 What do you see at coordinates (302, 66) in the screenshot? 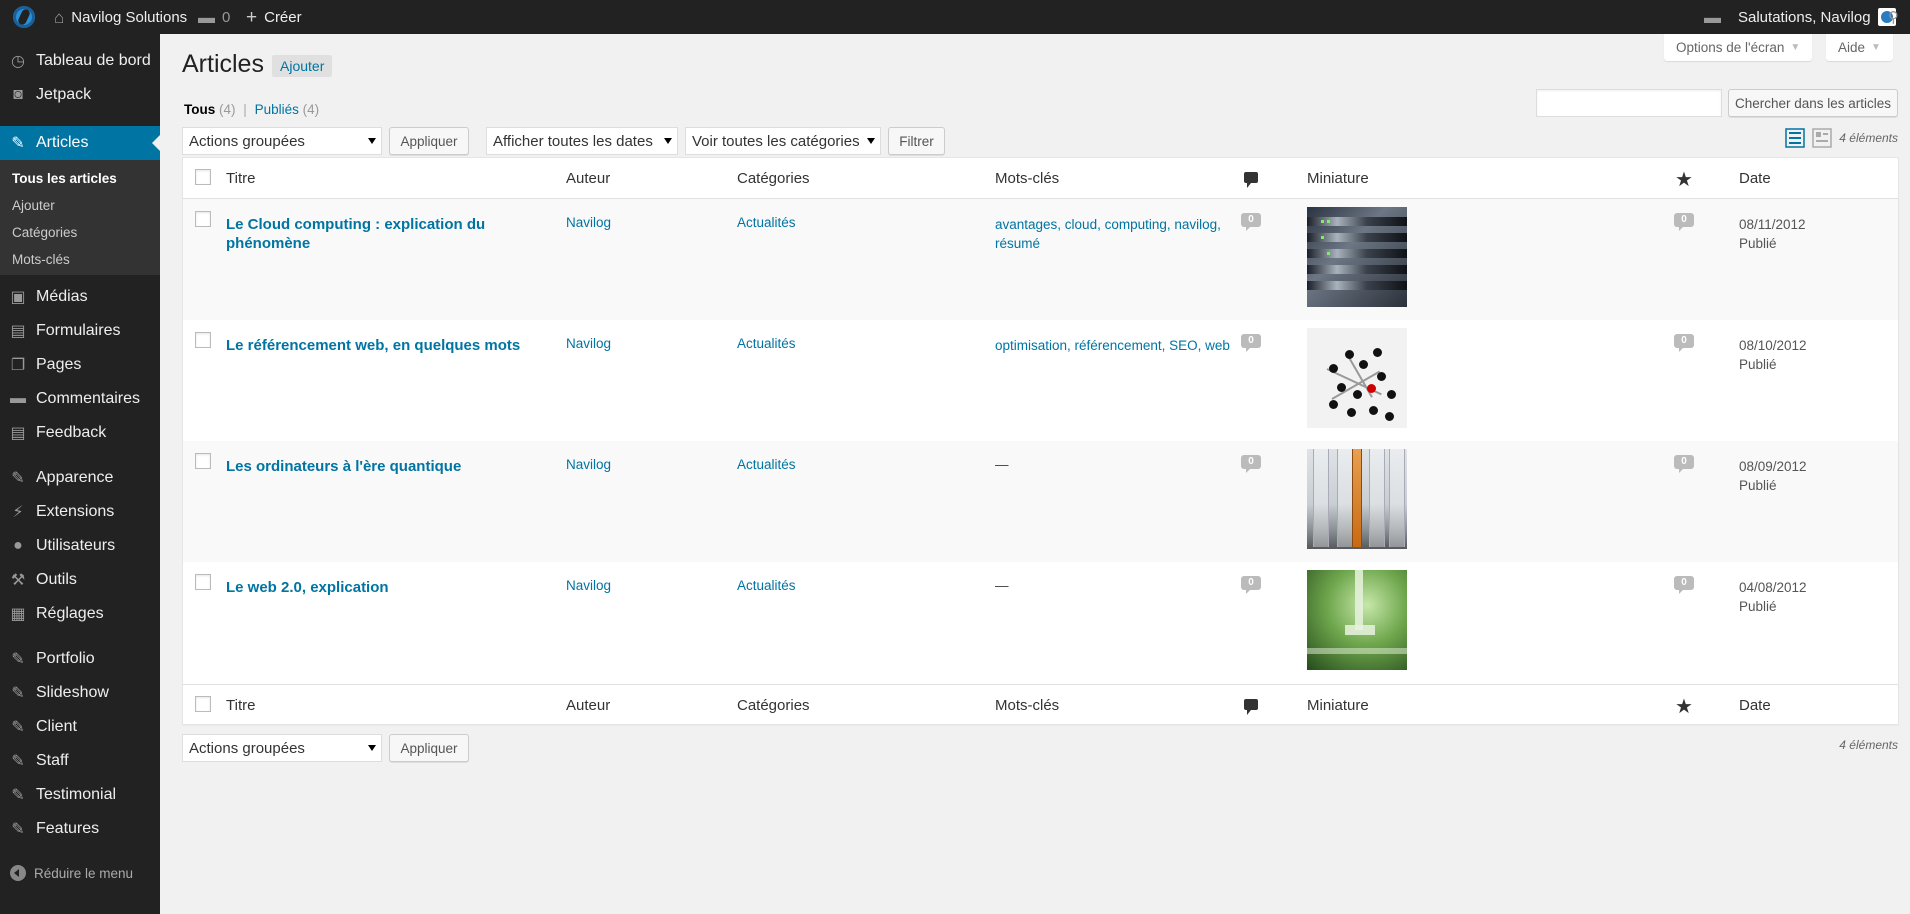
I see `add-new-button: Ajouter` at bounding box center [302, 66].